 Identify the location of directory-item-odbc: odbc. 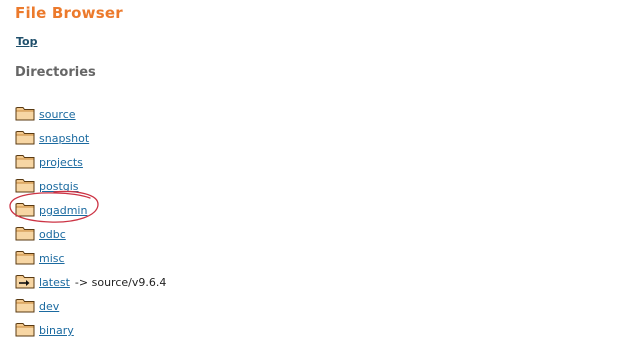
(90, 230).